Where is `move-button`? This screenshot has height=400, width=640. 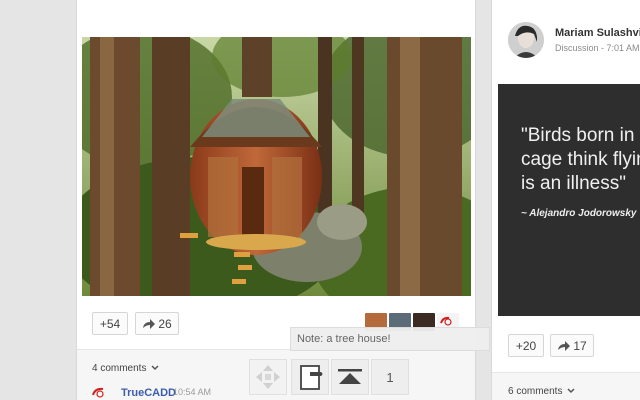 move-button is located at coordinates (268, 377).